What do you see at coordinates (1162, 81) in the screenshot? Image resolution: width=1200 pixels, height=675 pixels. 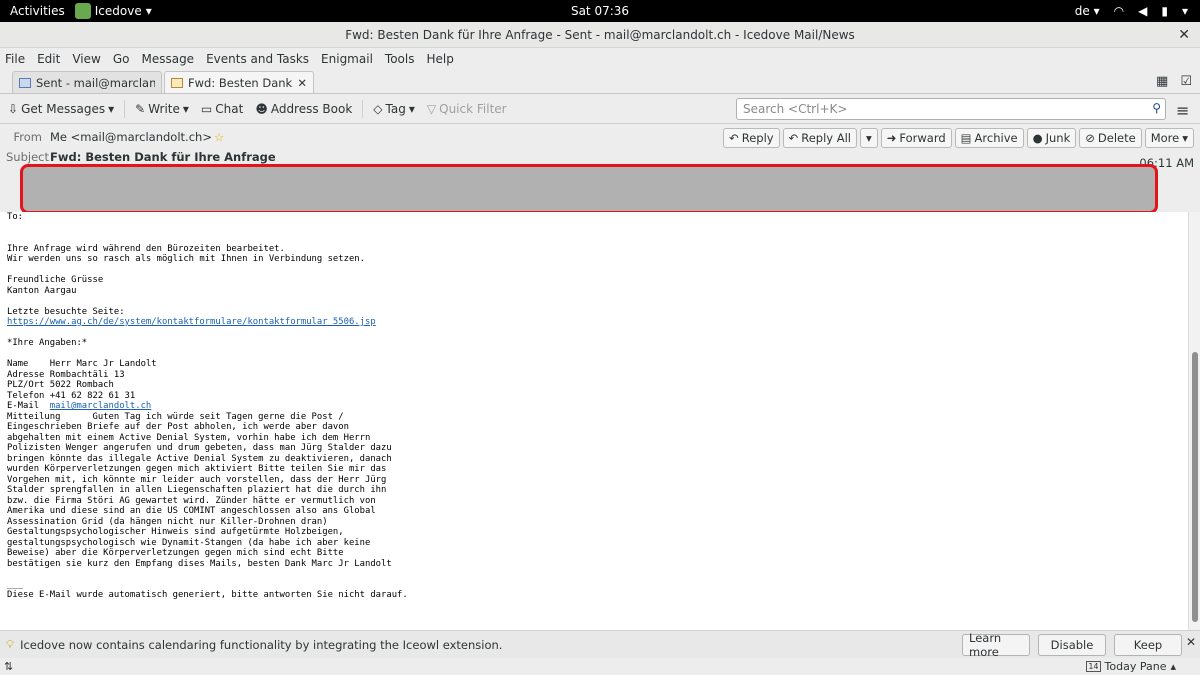 I see `calendar-tab-icon: ▦` at bounding box center [1162, 81].